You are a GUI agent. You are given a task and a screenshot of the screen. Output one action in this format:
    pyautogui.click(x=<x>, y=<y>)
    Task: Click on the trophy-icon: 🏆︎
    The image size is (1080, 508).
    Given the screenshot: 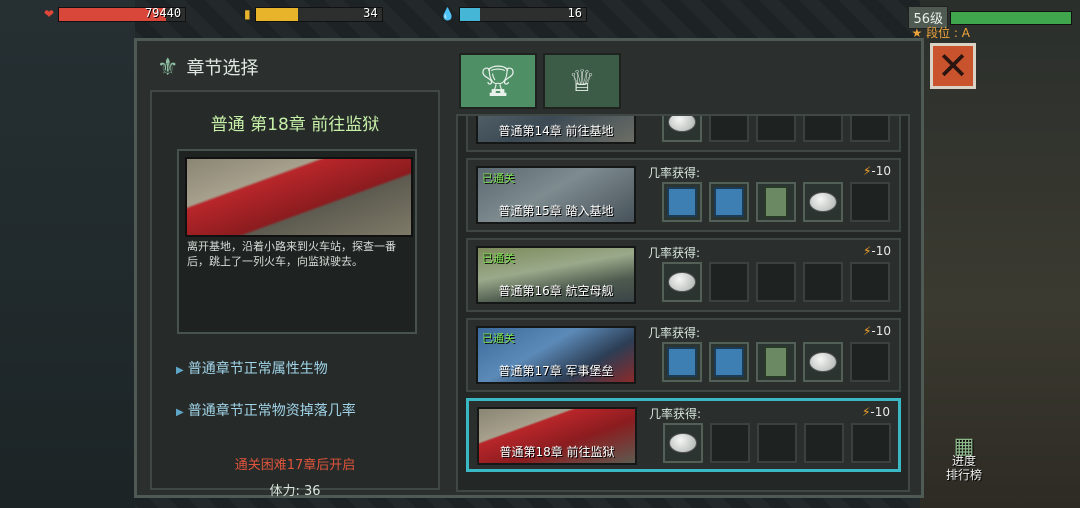 What is the action you would take?
    pyautogui.click(x=498, y=81)
    